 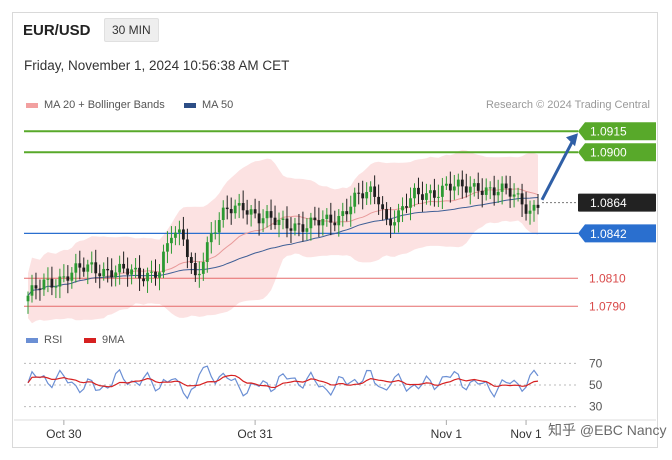 I want to click on rsi-tick-label: 30, so click(x=596, y=407).